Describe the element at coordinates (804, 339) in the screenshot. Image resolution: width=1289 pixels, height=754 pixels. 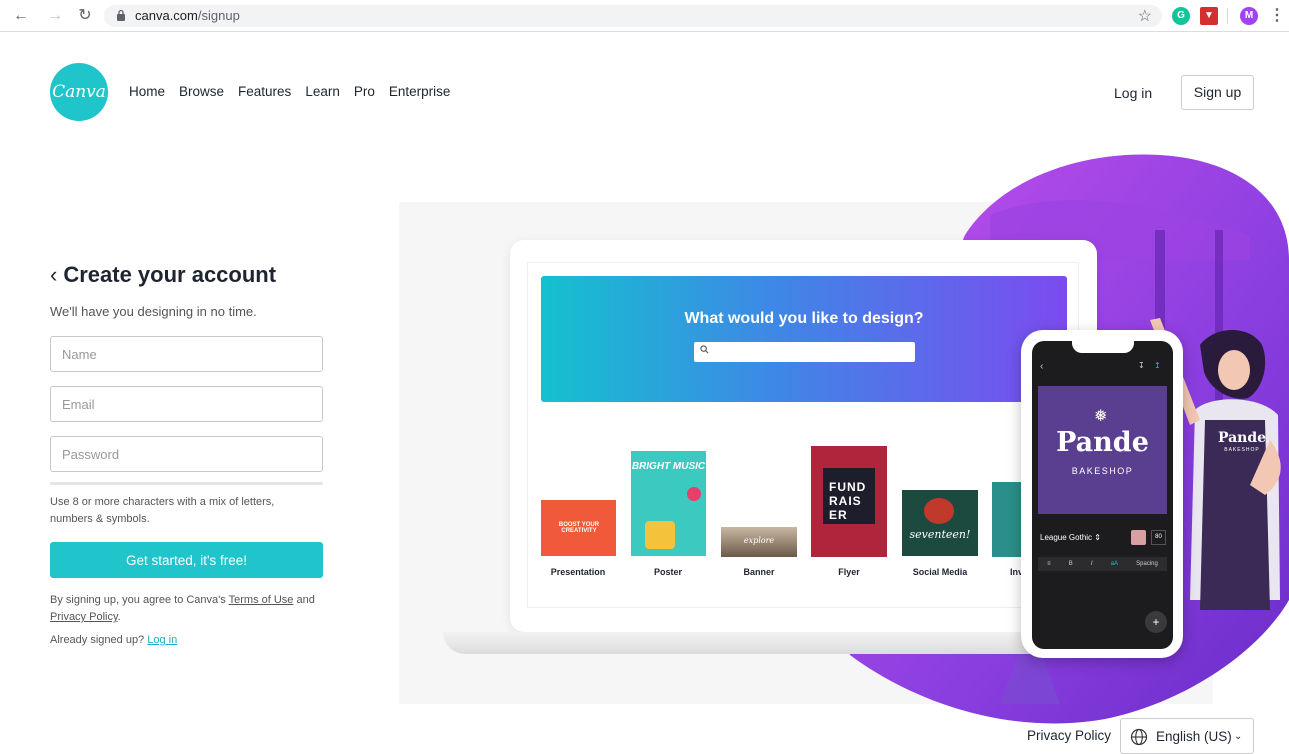
I see `design-banner: What would you like to design?` at that location.